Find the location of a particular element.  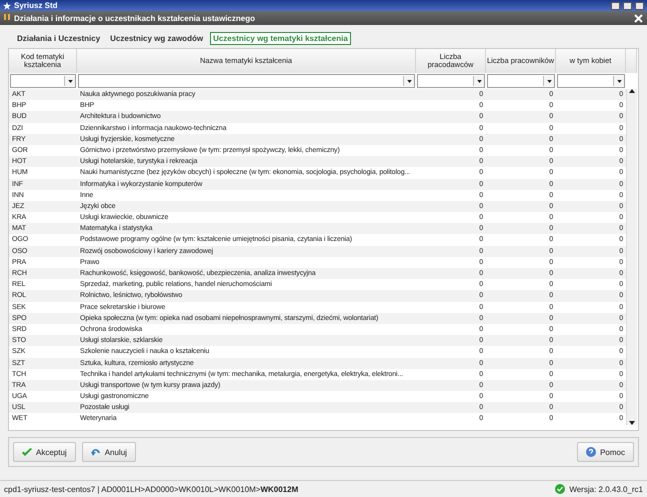

tab: Działania i Uczestnicy is located at coordinates (59, 38).